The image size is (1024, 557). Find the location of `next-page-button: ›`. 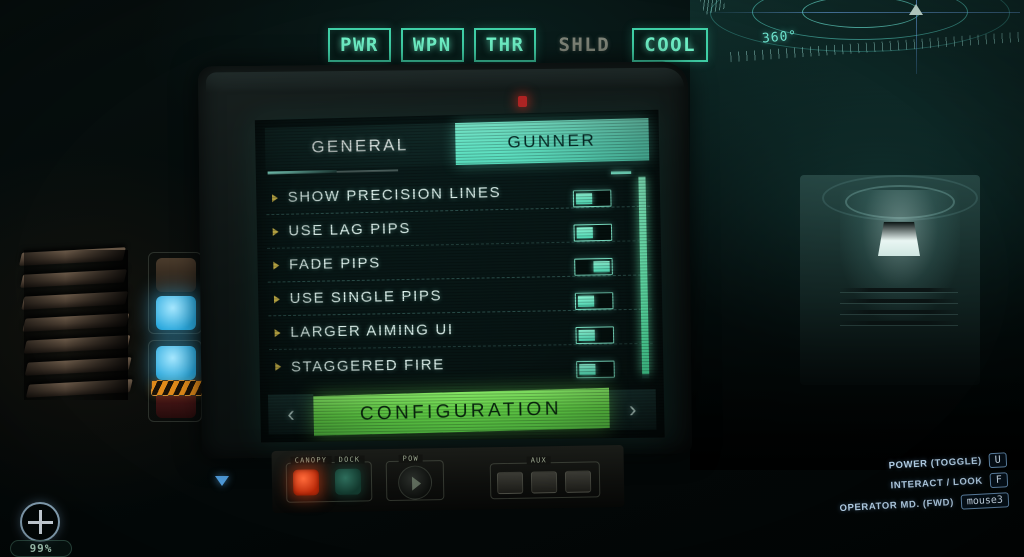

next-page-button: › is located at coordinates (633, 410).